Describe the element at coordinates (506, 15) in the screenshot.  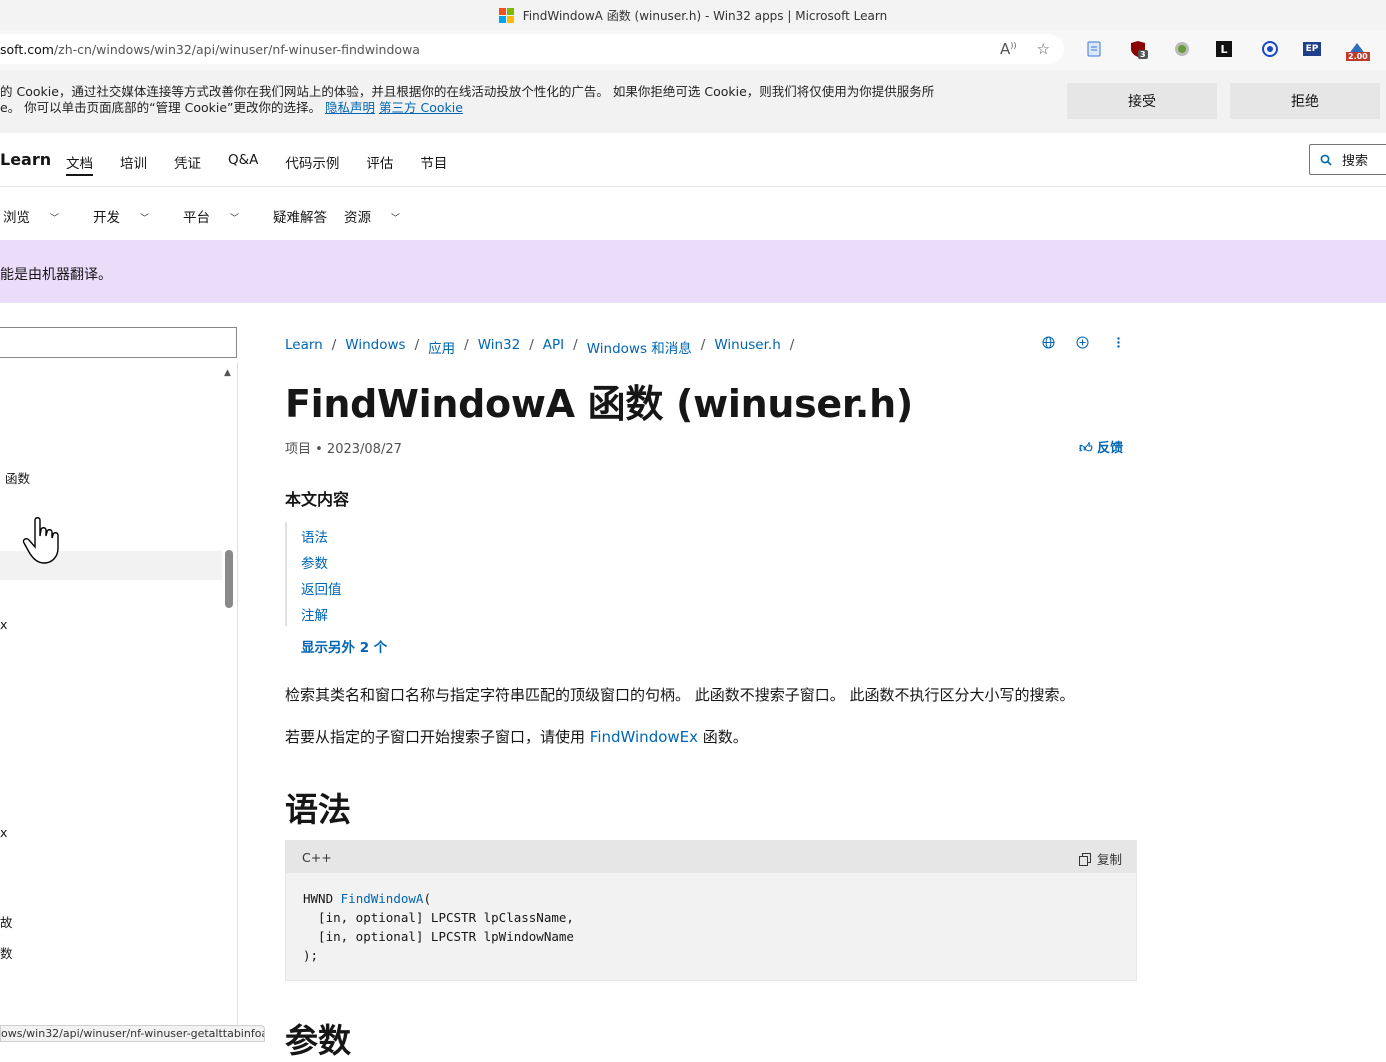
I see `microsoft-logo-icon` at that location.